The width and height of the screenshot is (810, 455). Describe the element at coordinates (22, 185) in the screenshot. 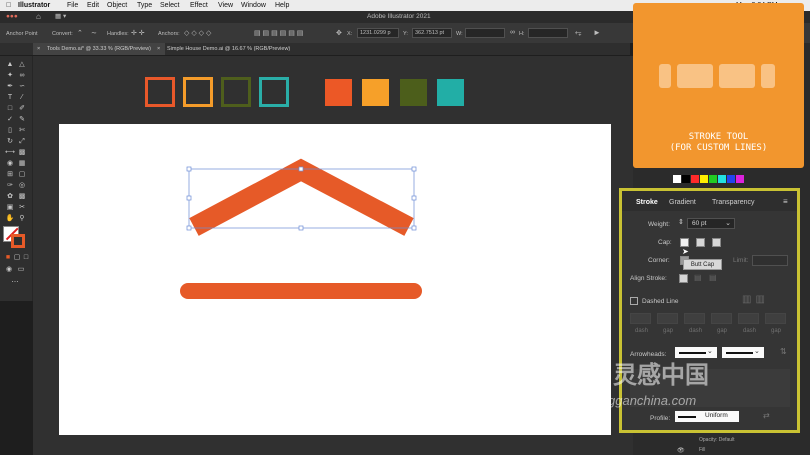

I see `blend-tool-icon: ◎` at that location.